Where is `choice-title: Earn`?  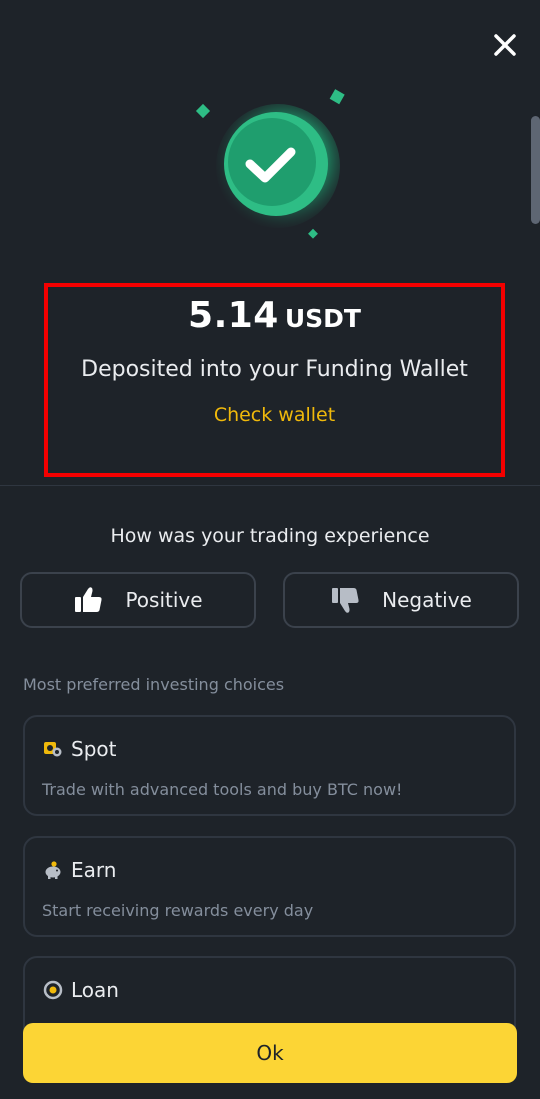
choice-title: Earn is located at coordinates (94, 870).